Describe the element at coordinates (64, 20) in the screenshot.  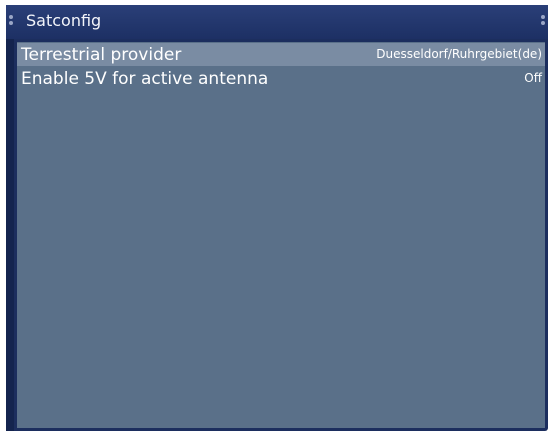
I see `window-title: Satconfig` at that location.